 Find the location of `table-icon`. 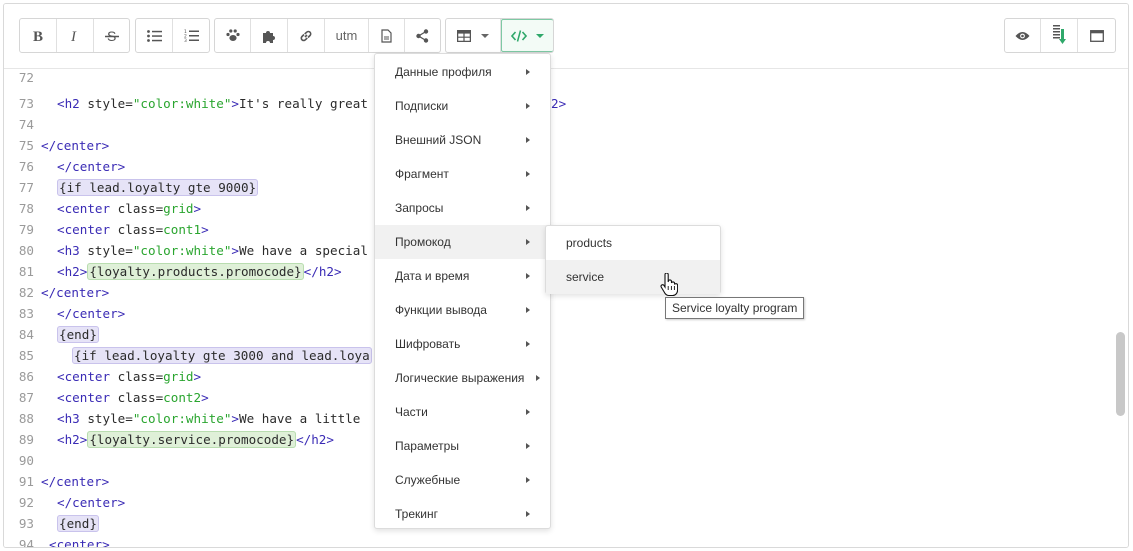

table-icon is located at coordinates (464, 35).